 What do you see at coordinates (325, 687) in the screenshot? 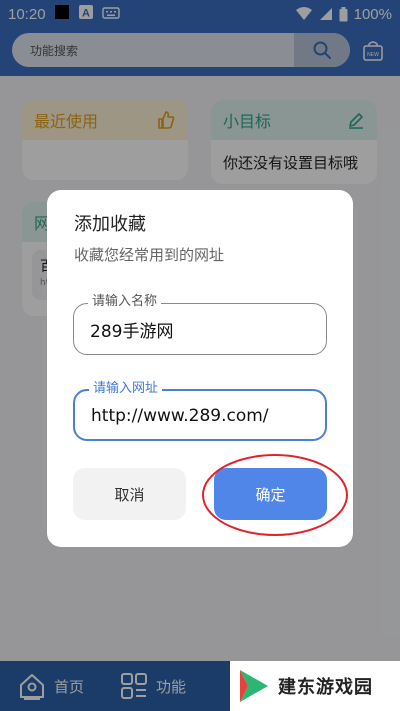
I see `watermark-text: 建东游戏园` at bounding box center [325, 687].